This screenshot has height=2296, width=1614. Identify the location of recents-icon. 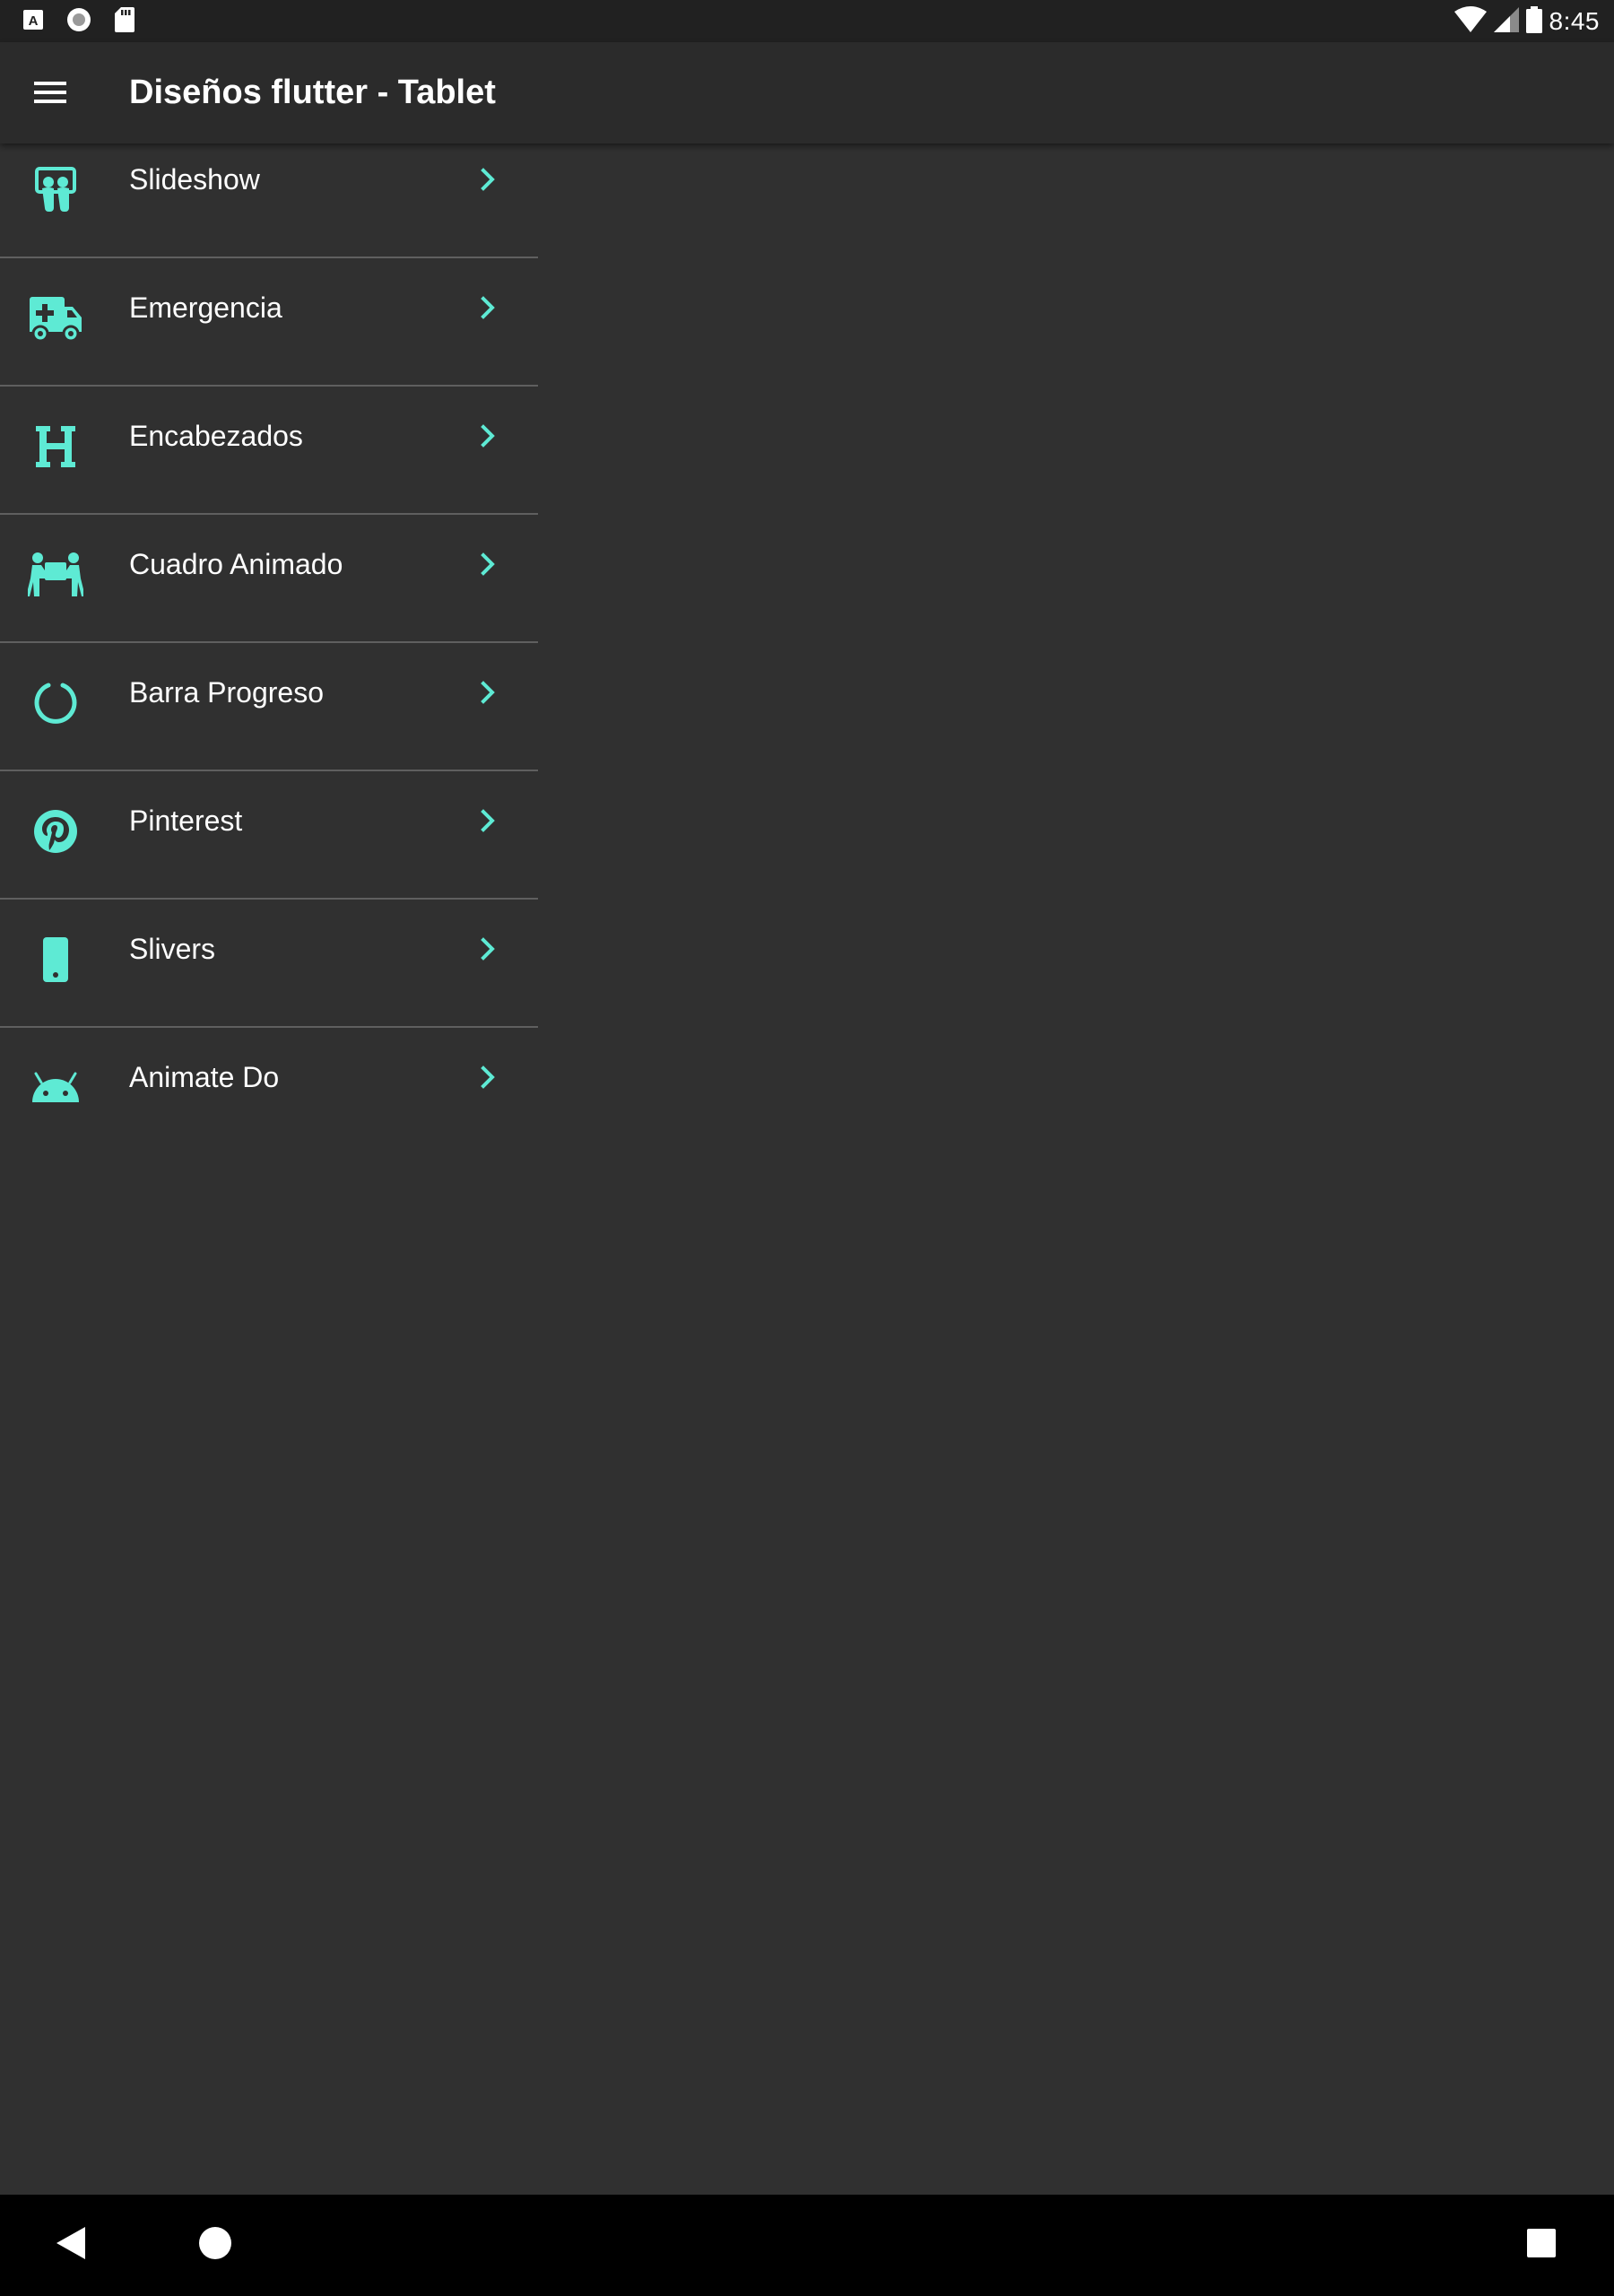
(1541, 2245).